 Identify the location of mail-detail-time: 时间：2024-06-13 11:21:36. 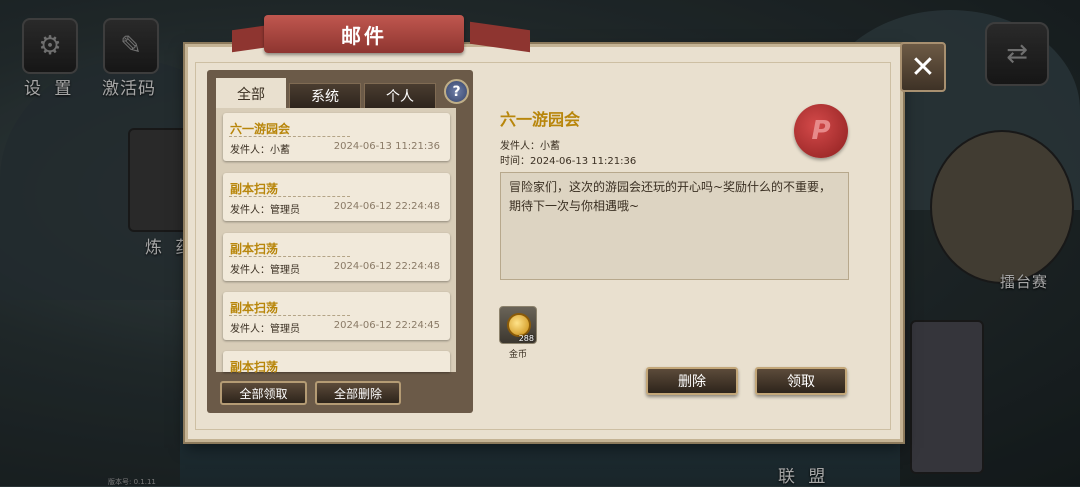
(568, 161).